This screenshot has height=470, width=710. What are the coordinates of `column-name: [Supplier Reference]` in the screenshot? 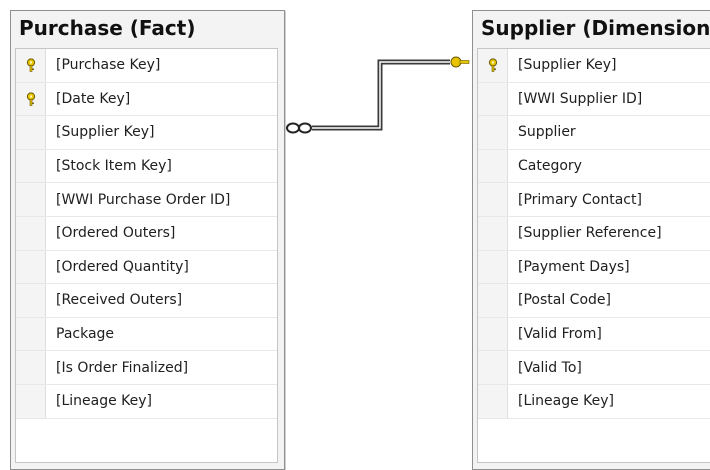 It's located at (590, 233).